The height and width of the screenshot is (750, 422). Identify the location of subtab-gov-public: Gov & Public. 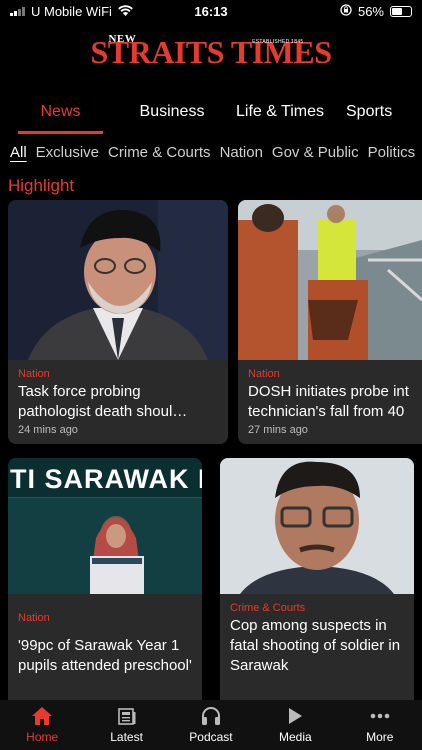
(315, 152).